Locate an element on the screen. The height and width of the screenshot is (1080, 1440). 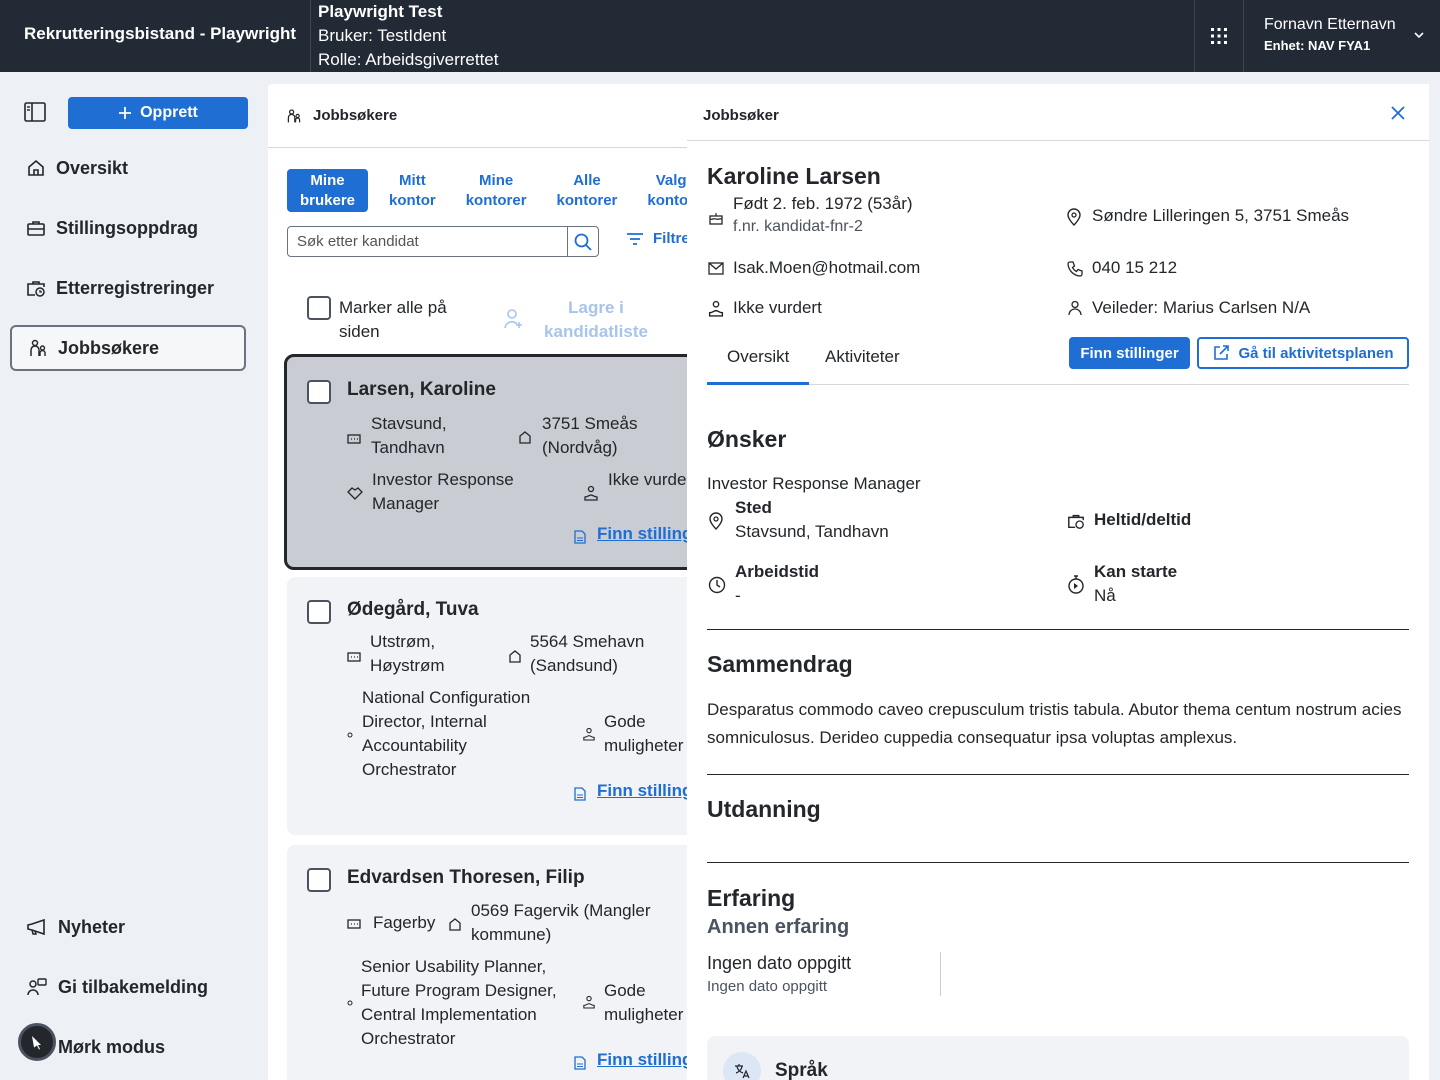
create-button-label: Opprett is located at coordinates (169, 112).